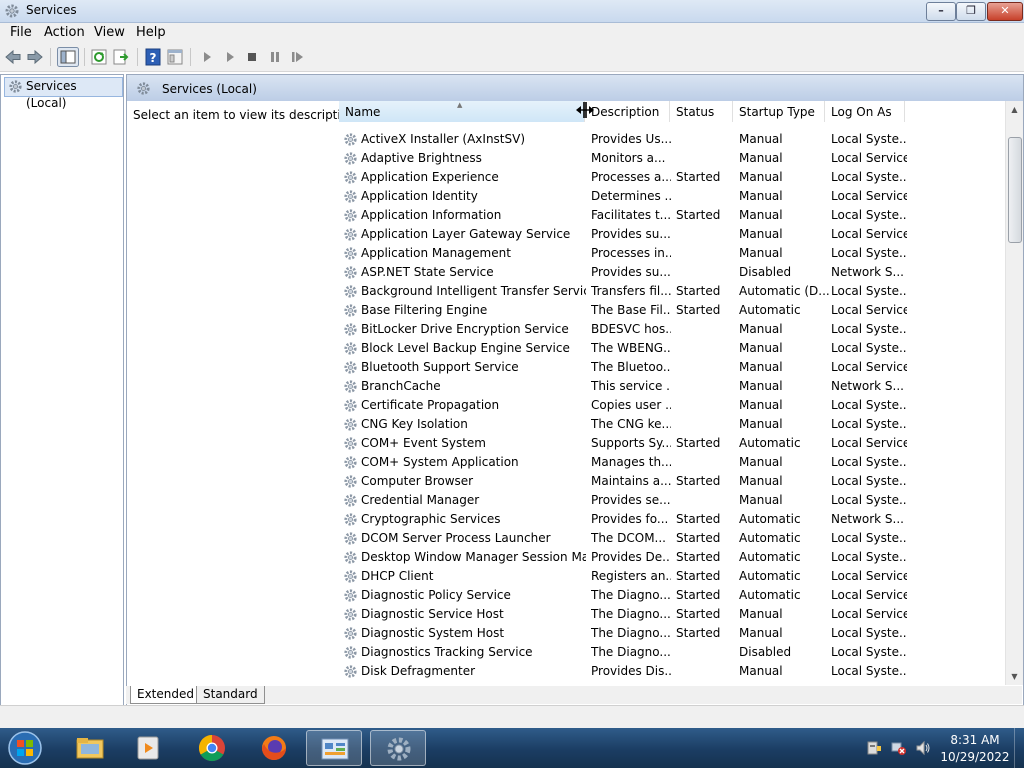  What do you see at coordinates (109, 32) in the screenshot?
I see `menu-view: View` at bounding box center [109, 32].